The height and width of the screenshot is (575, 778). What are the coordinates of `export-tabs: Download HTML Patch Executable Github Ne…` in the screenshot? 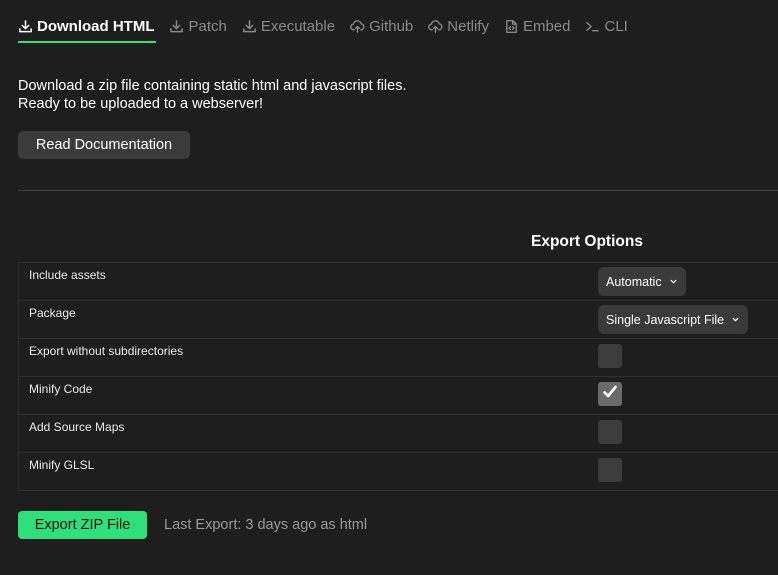 It's located at (330, 27).